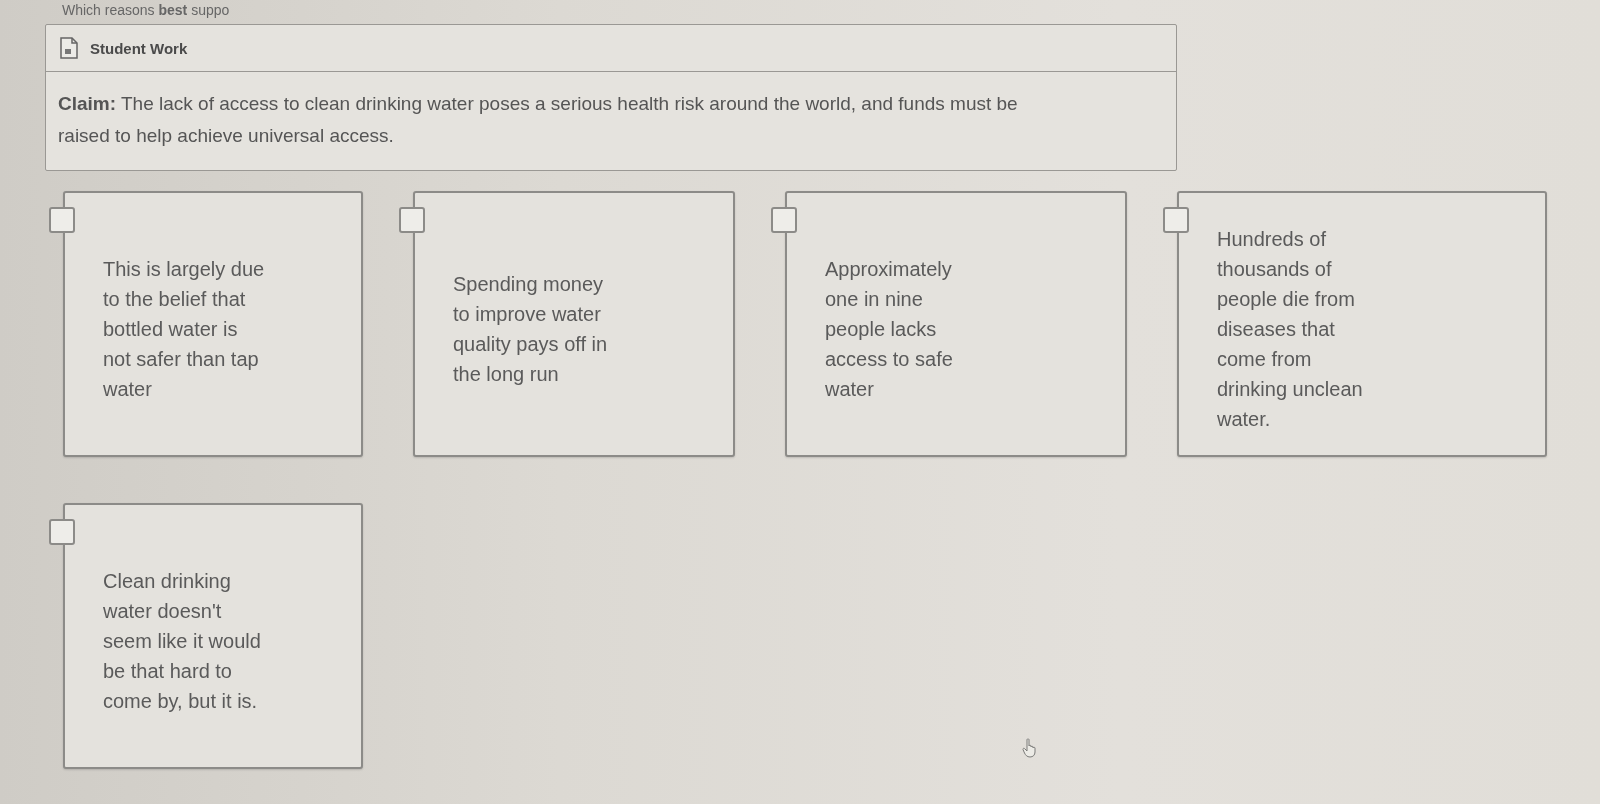 The image size is (1600, 804). What do you see at coordinates (1290, 329) in the screenshot?
I see `card-text: Hundreds of thousands of people die from diseases that come from drinking unclean water.` at bounding box center [1290, 329].